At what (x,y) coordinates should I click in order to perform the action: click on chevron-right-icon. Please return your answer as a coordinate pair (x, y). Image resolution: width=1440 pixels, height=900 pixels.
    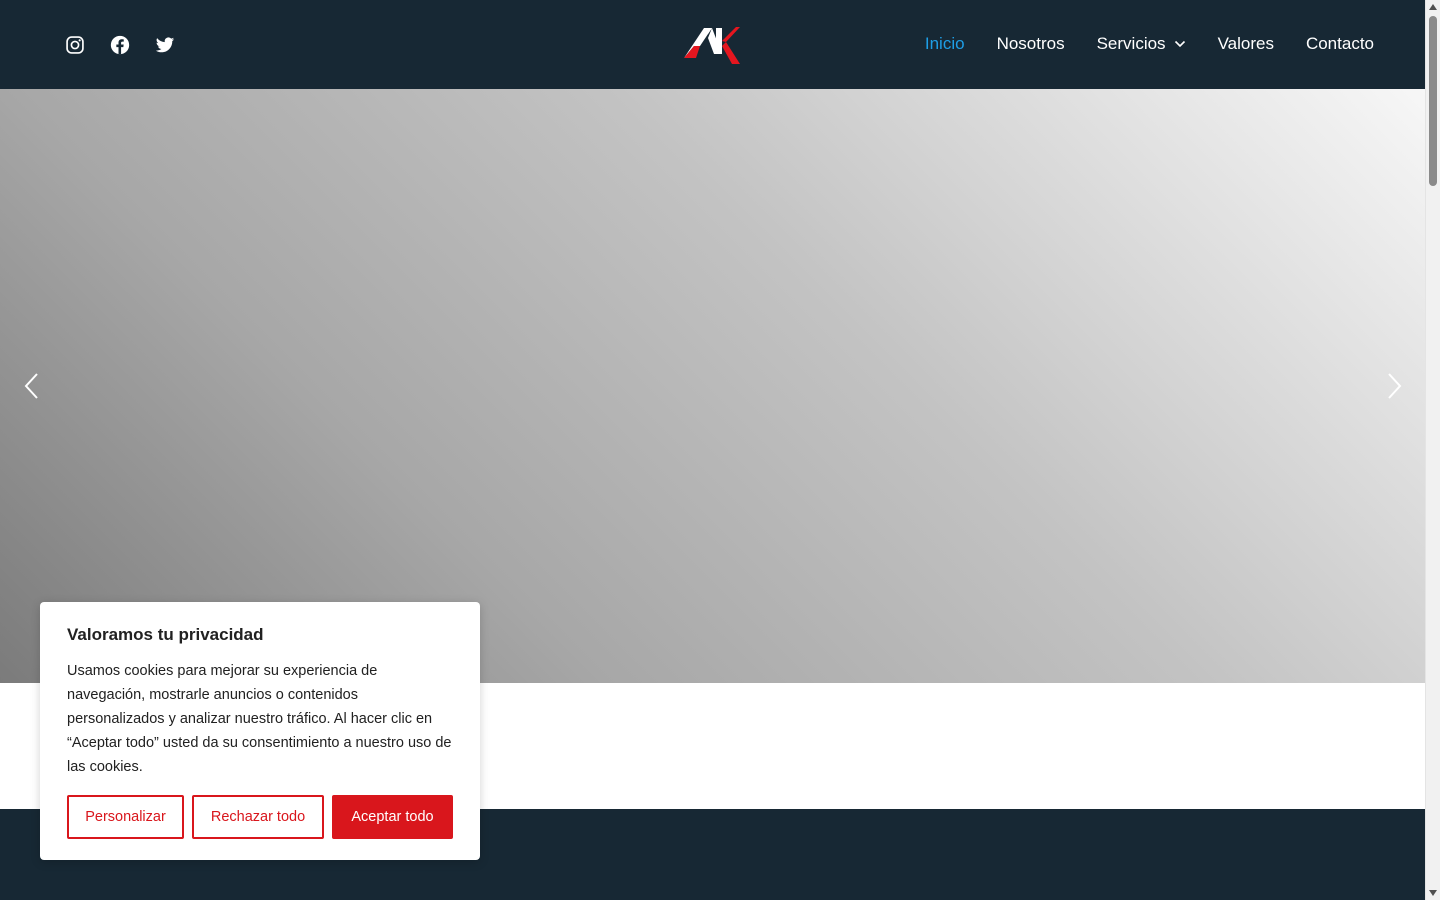
    Looking at the image, I should click on (1395, 386).